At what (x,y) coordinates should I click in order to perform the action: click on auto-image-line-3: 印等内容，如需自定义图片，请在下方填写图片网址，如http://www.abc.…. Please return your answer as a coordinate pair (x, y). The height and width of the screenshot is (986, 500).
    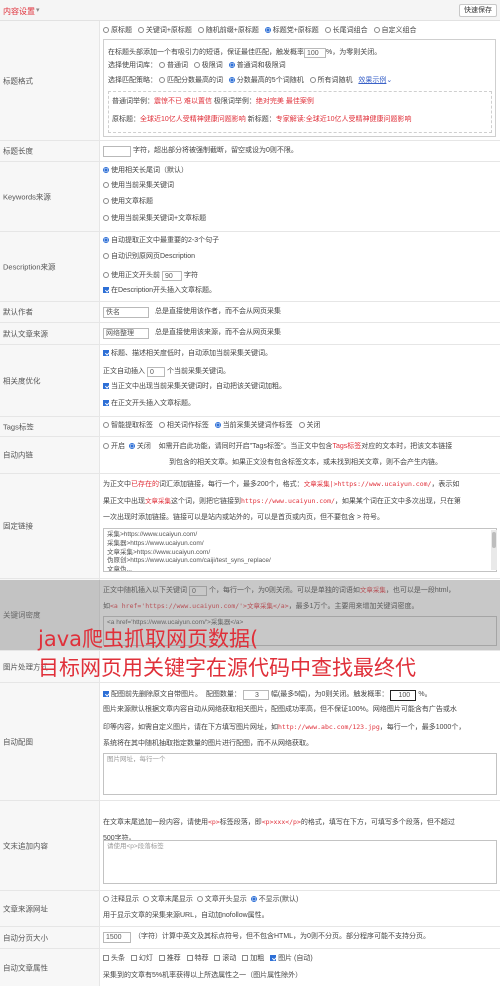
    Looking at the image, I should click on (284, 727).